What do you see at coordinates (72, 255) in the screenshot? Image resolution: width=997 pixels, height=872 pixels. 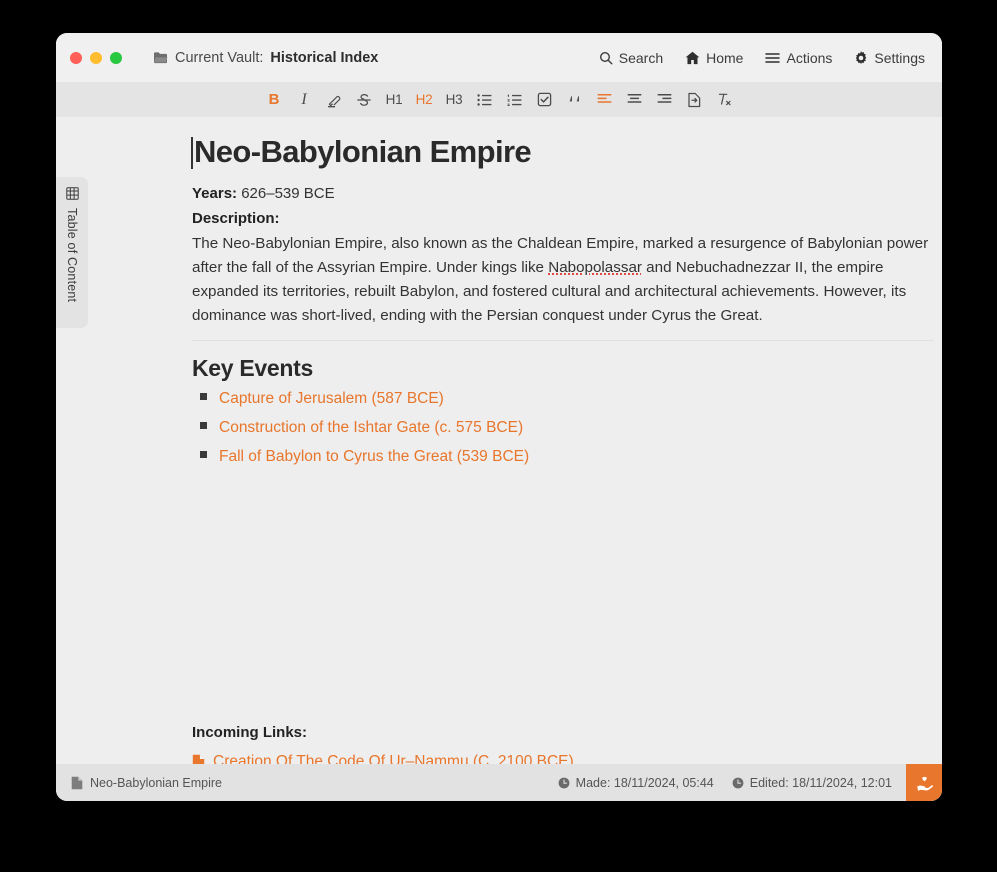 I see `table-of-content-label: Table of Content` at bounding box center [72, 255].